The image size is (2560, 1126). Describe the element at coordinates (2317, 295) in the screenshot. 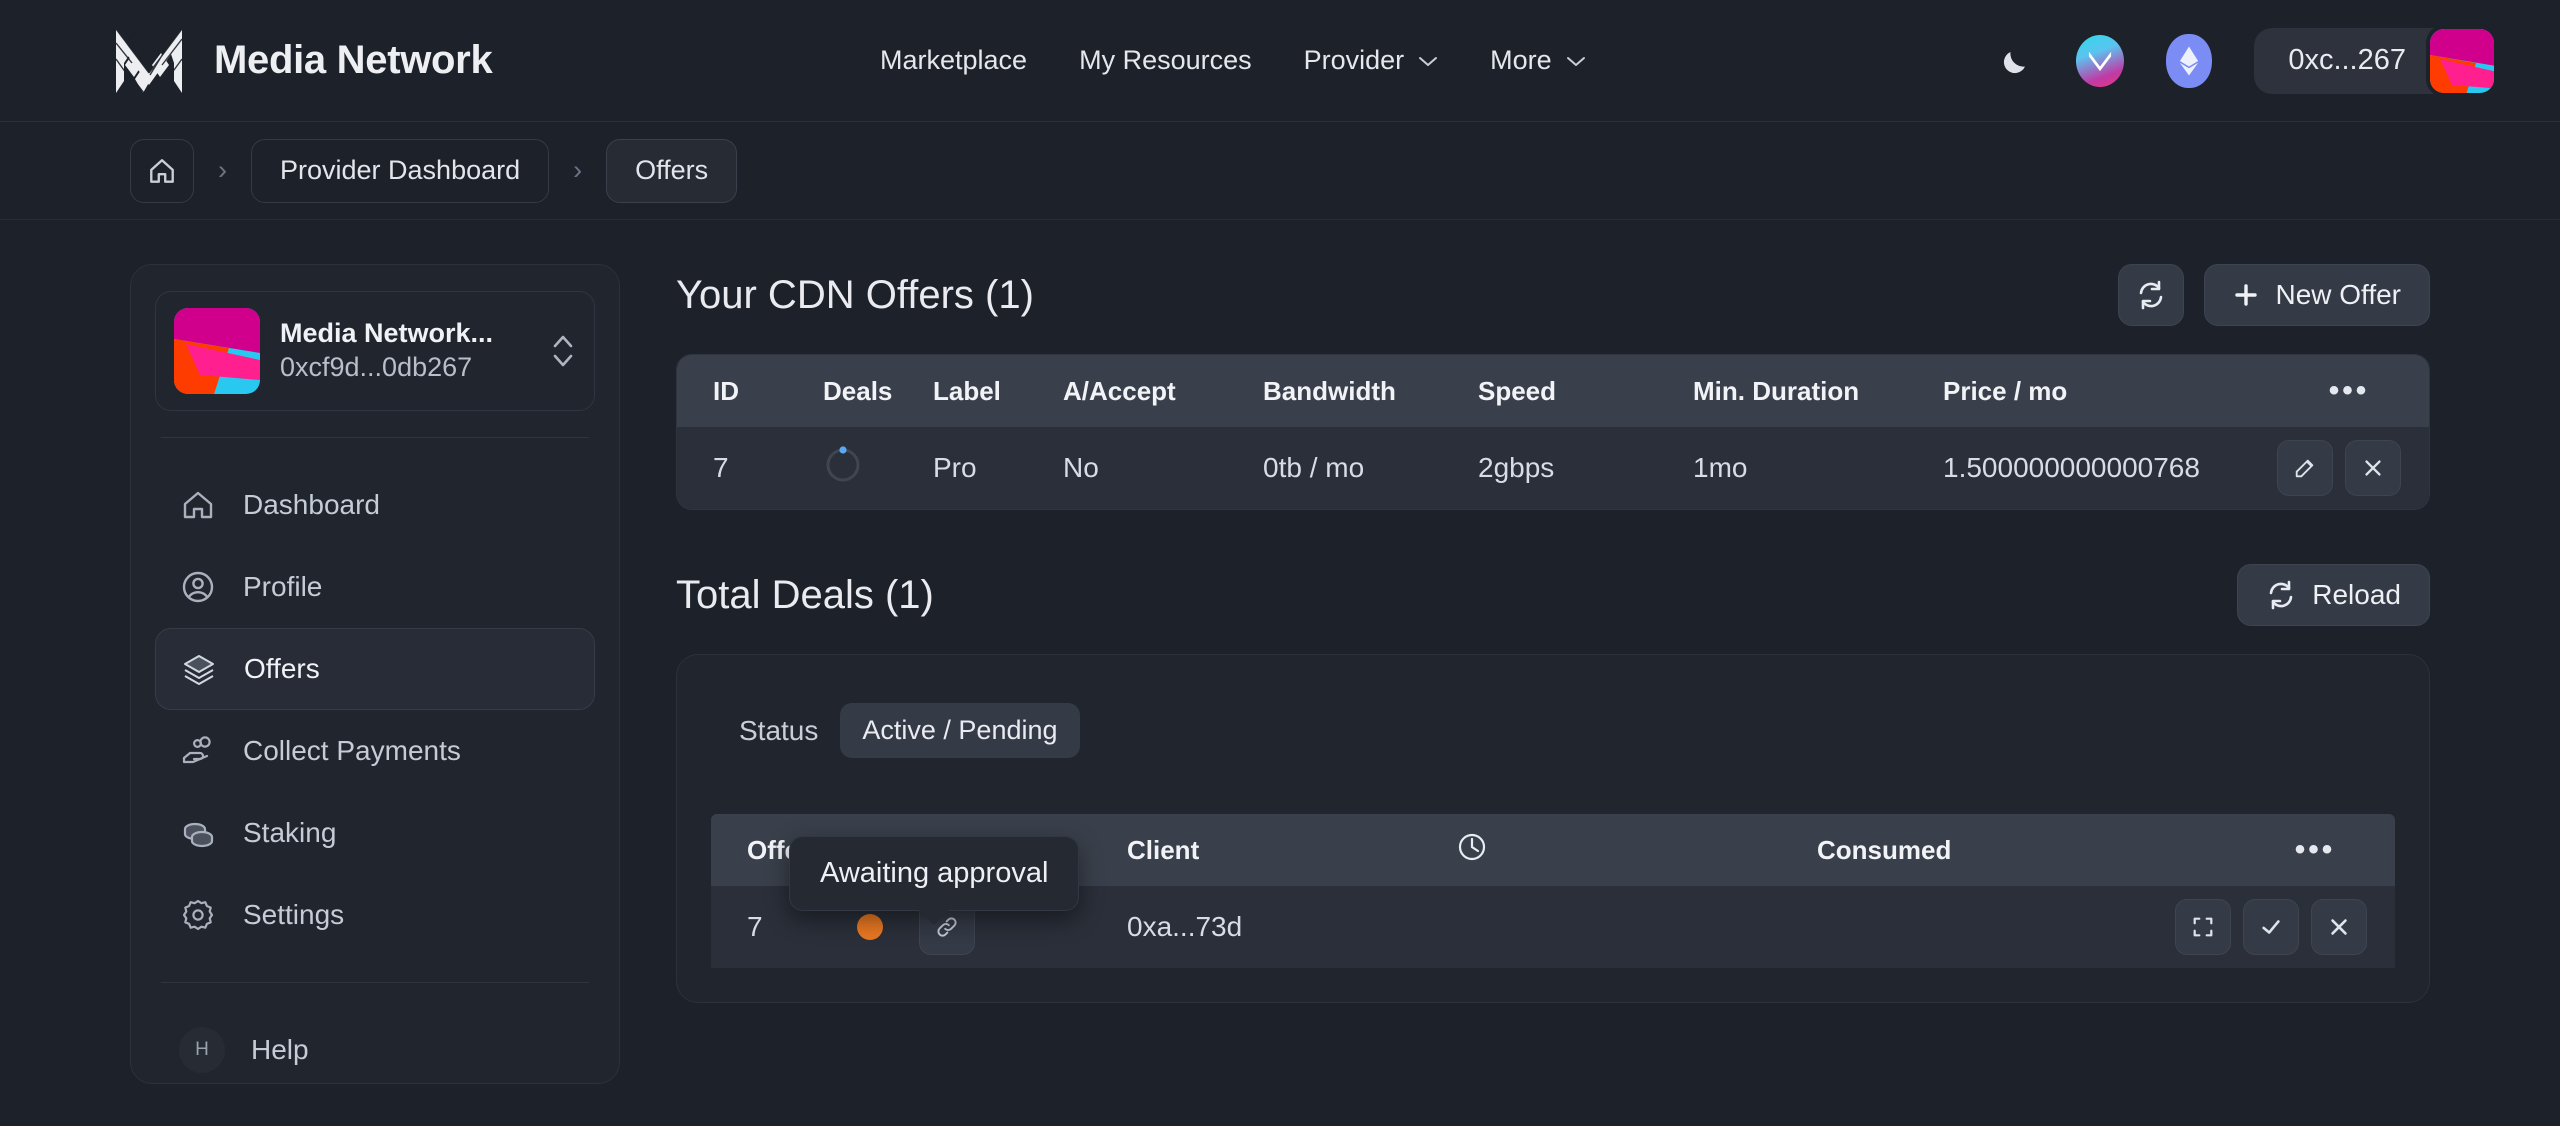

I see `new-offer-button: New Offer` at that location.